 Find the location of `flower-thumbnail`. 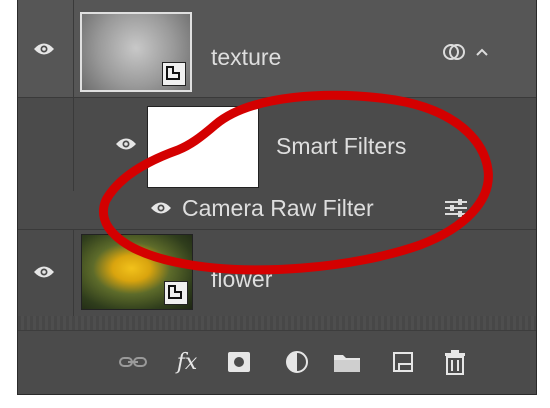

flower-thumbnail is located at coordinates (137, 272).